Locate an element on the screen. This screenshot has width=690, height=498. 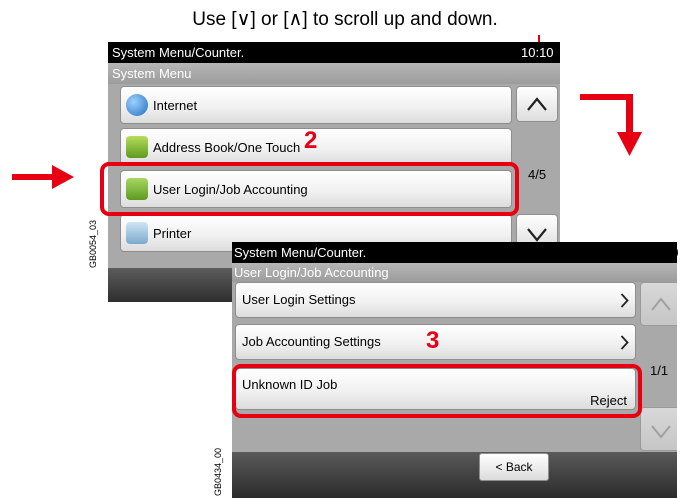
user-login-settings-button: User Login Settings is located at coordinates (435, 300).